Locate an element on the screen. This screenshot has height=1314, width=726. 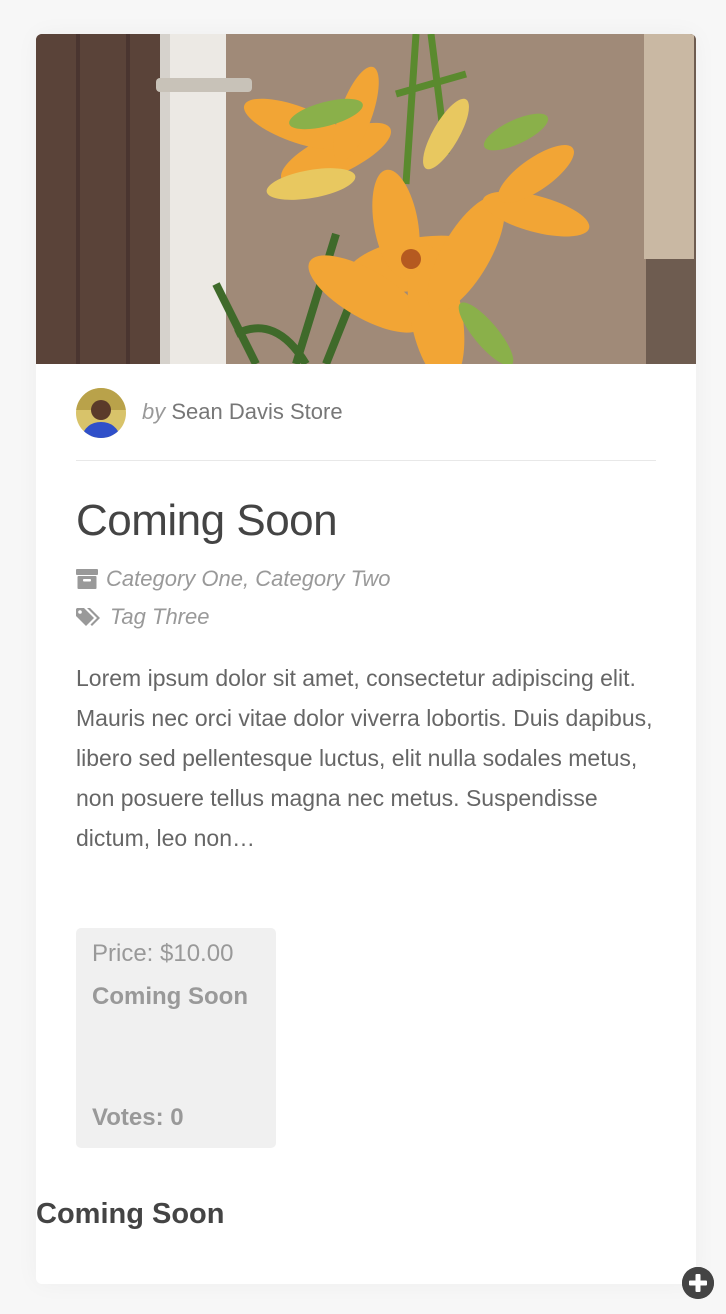
avatar-image is located at coordinates (101, 413).